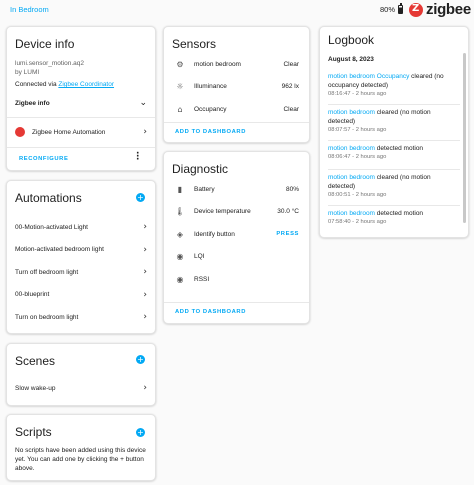 This screenshot has height=485, width=474. What do you see at coordinates (357, 195) in the screenshot?
I see `log-time: 08:00:51 - 2 hours ago` at bounding box center [357, 195].